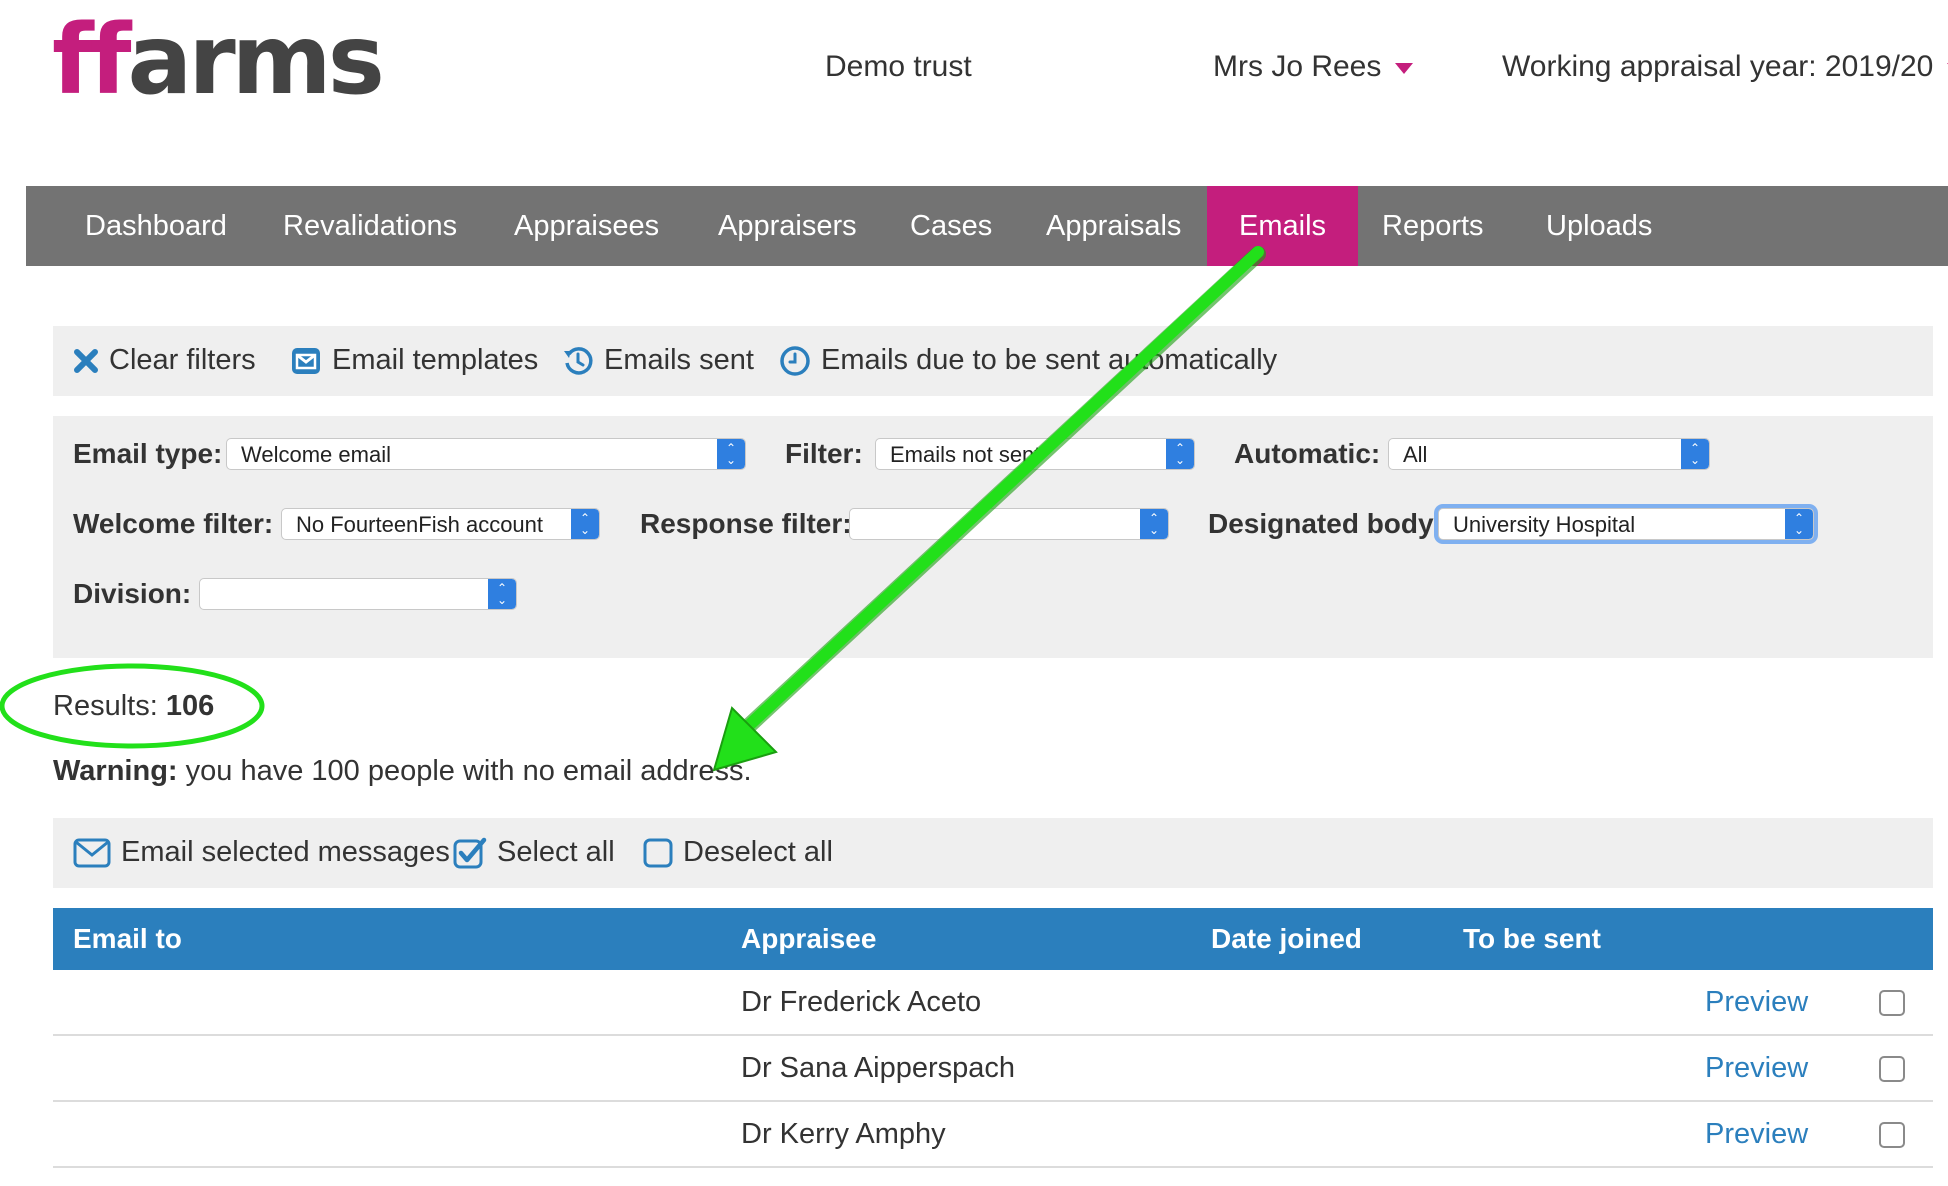 This screenshot has height=1186, width=1948. What do you see at coordinates (1433, 226) in the screenshot?
I see `nav-reports: Reports` at bounding box center [1433, 226].